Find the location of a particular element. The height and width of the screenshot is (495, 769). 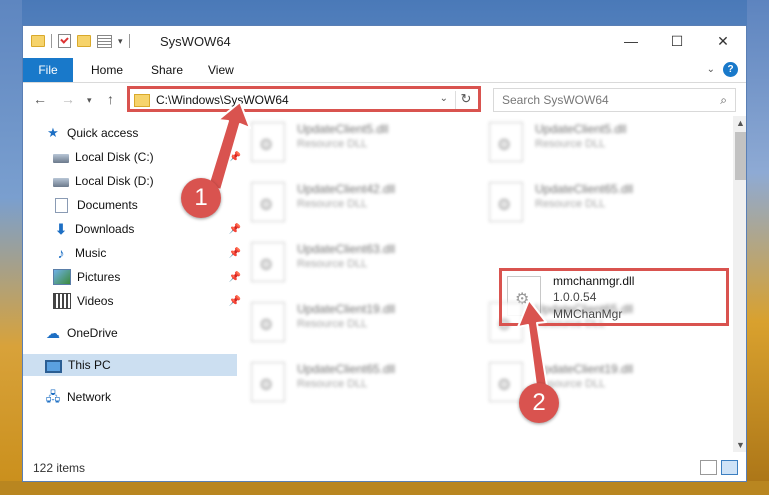

nav-item-label: Documents is located at coordinates (107, 205).